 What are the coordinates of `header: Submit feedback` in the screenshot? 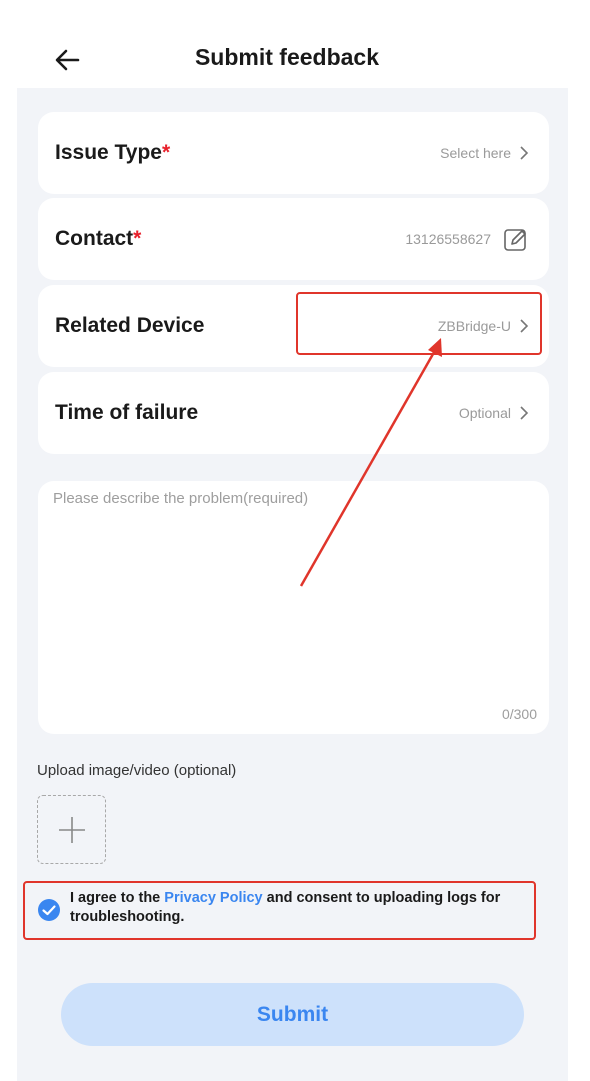 It's located at (295, 44).